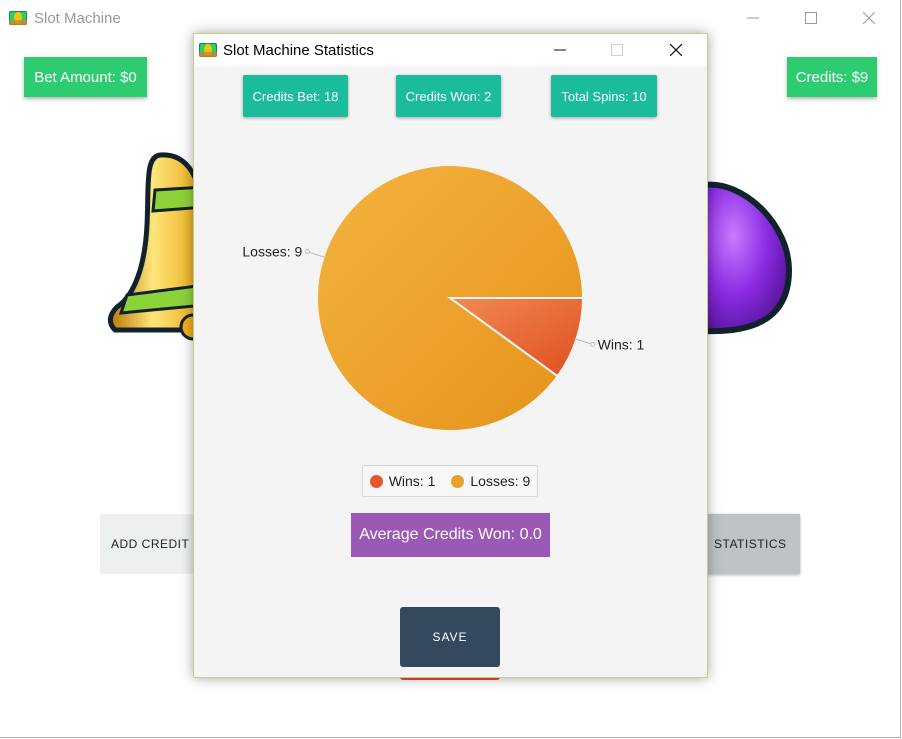 This screenshot has height=739, width=902. I want to click on statistics-button: STATISTICS, so click(750, 544).